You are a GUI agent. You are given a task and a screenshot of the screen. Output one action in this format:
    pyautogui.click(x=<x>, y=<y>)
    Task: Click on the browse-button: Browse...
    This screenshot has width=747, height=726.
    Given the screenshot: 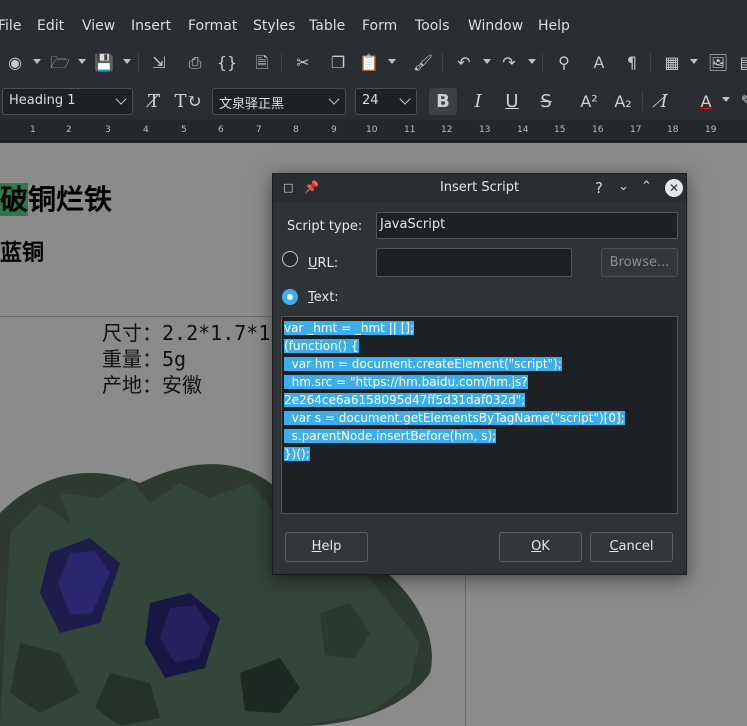 What is the action you would take?
    pyautogui.click(x=639, y=262)
    